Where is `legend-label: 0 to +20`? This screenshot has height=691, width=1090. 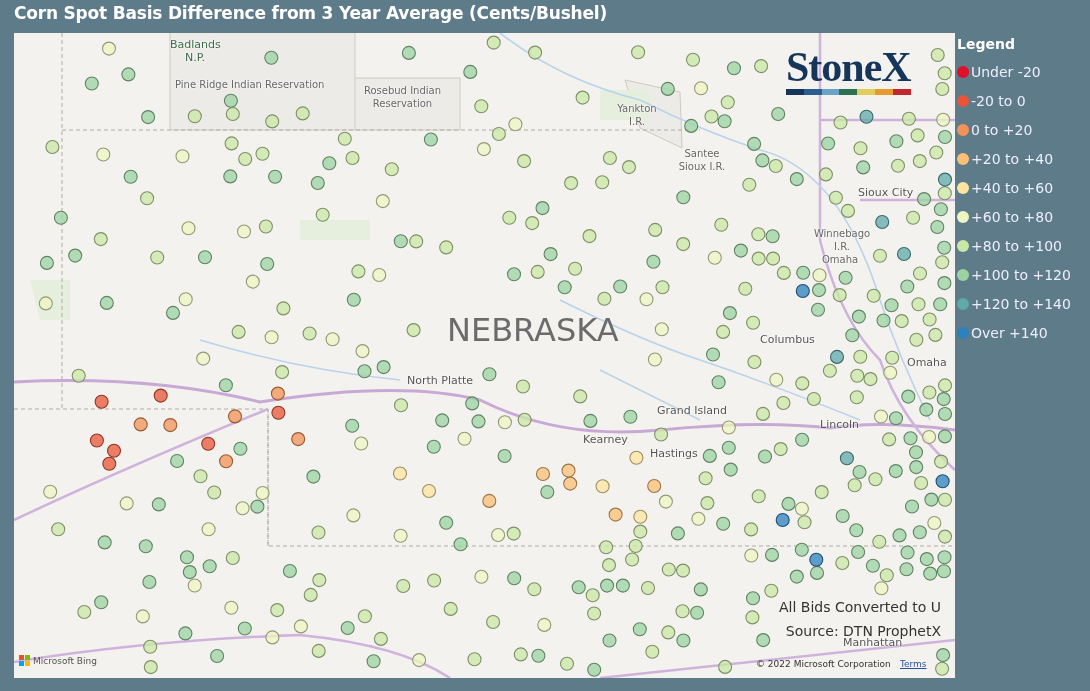
legend-label: 0 to +20 is located at coordinates (1002, 129).